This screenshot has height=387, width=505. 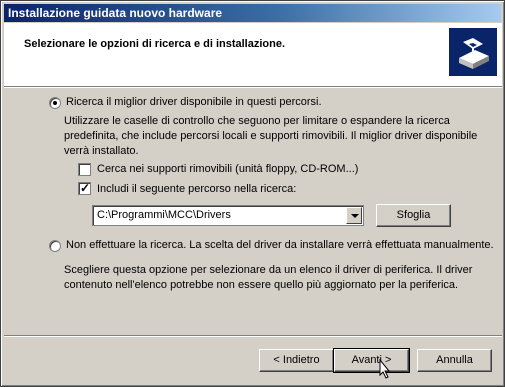 What do you see at coordinates (473, 52) in the screenshot?
I see `hardware-wizard-icon` at bounding box center [473, 52].